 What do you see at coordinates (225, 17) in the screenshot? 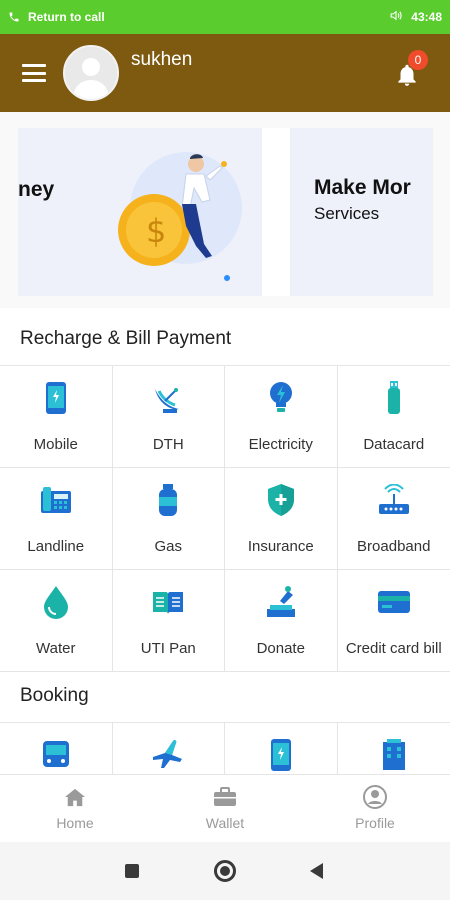
I see `status-bar: Return to call 43:48` at bounding box center [225, 17].